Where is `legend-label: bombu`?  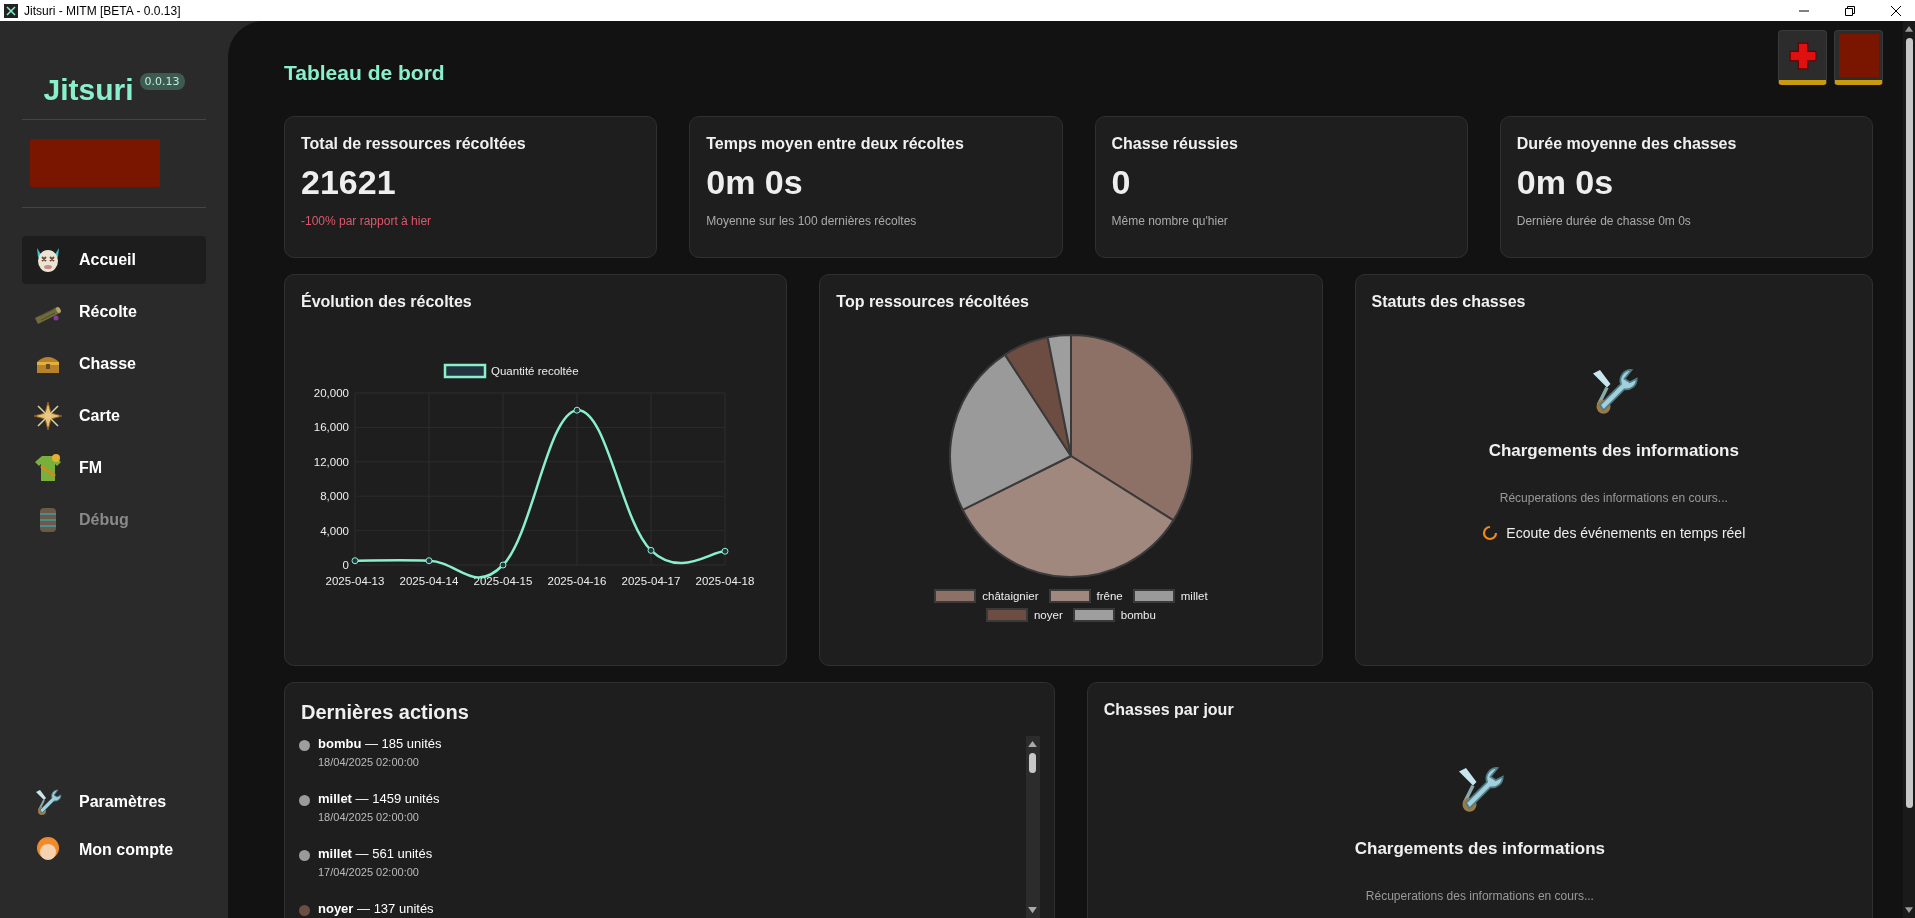
legend-label: bombu is located at coordinates (1138, 615).